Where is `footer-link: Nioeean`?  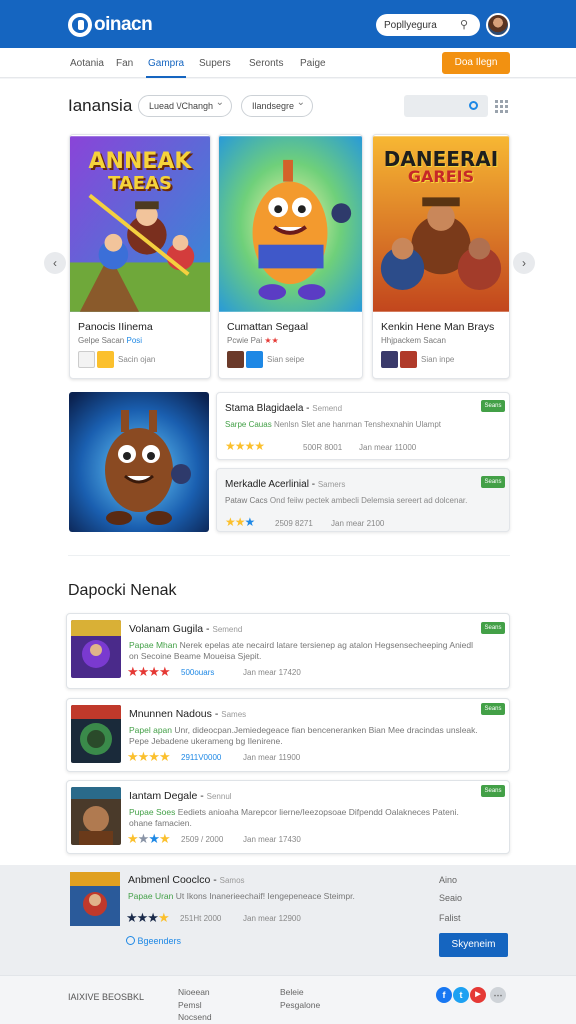
footer-link: Nioeean is located at coordinates (194, 992).